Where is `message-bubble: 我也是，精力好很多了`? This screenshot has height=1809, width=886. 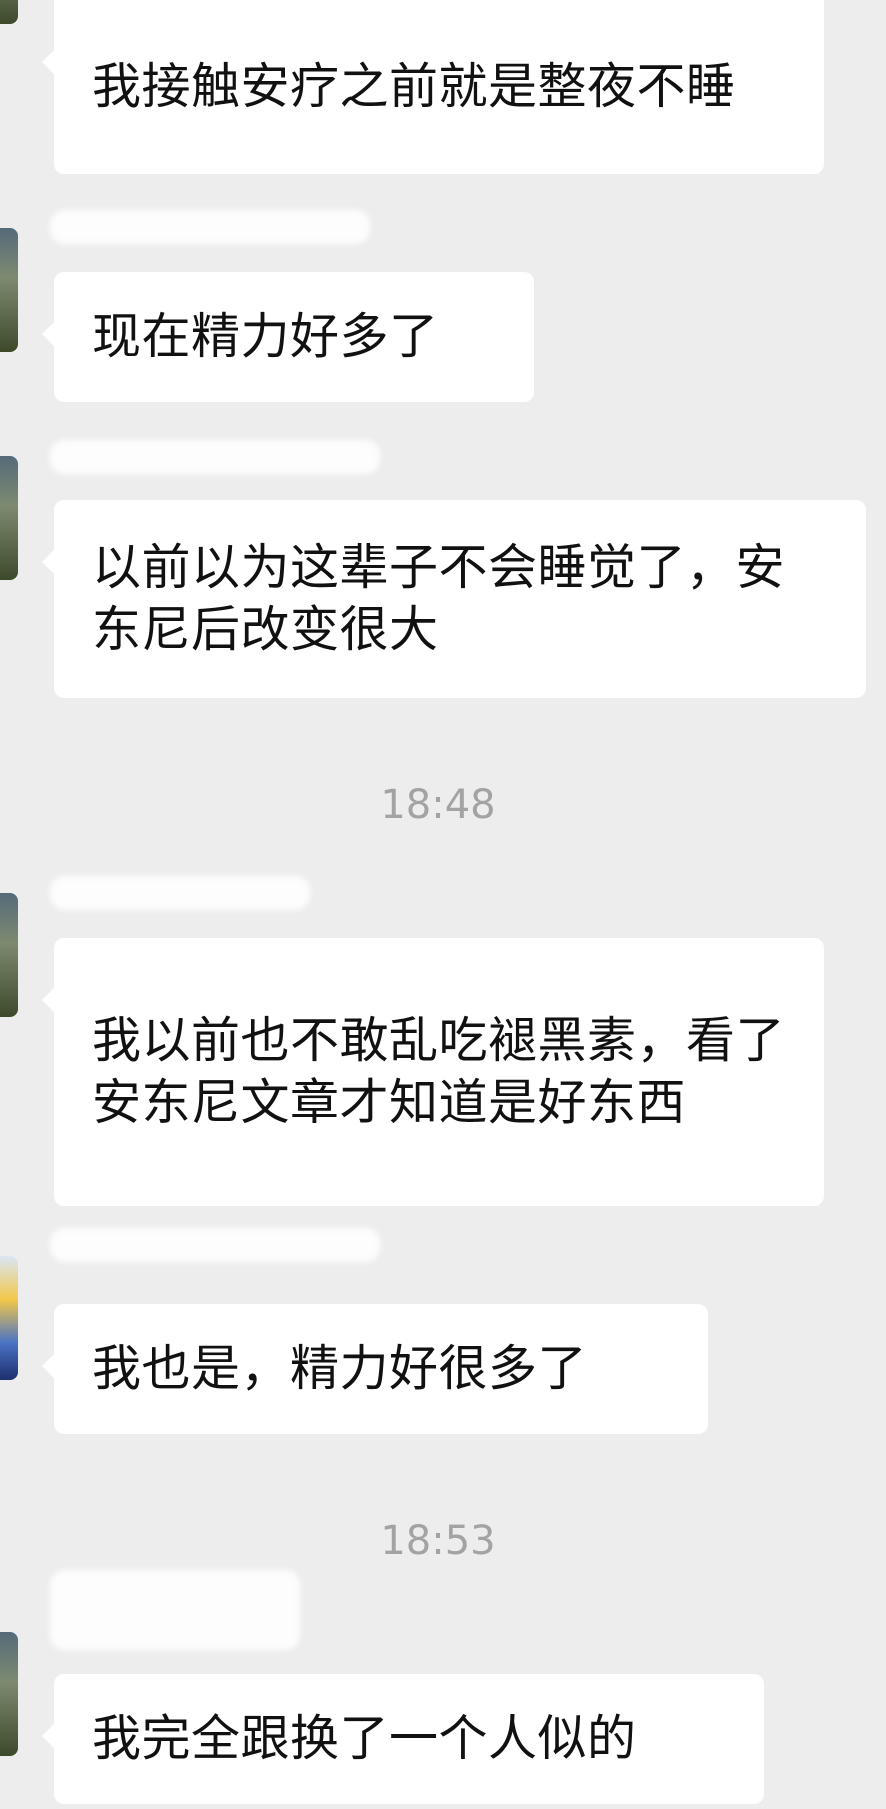
message-bubble: 我也是，精力好很多了 is located at coordinates (375, 1369).